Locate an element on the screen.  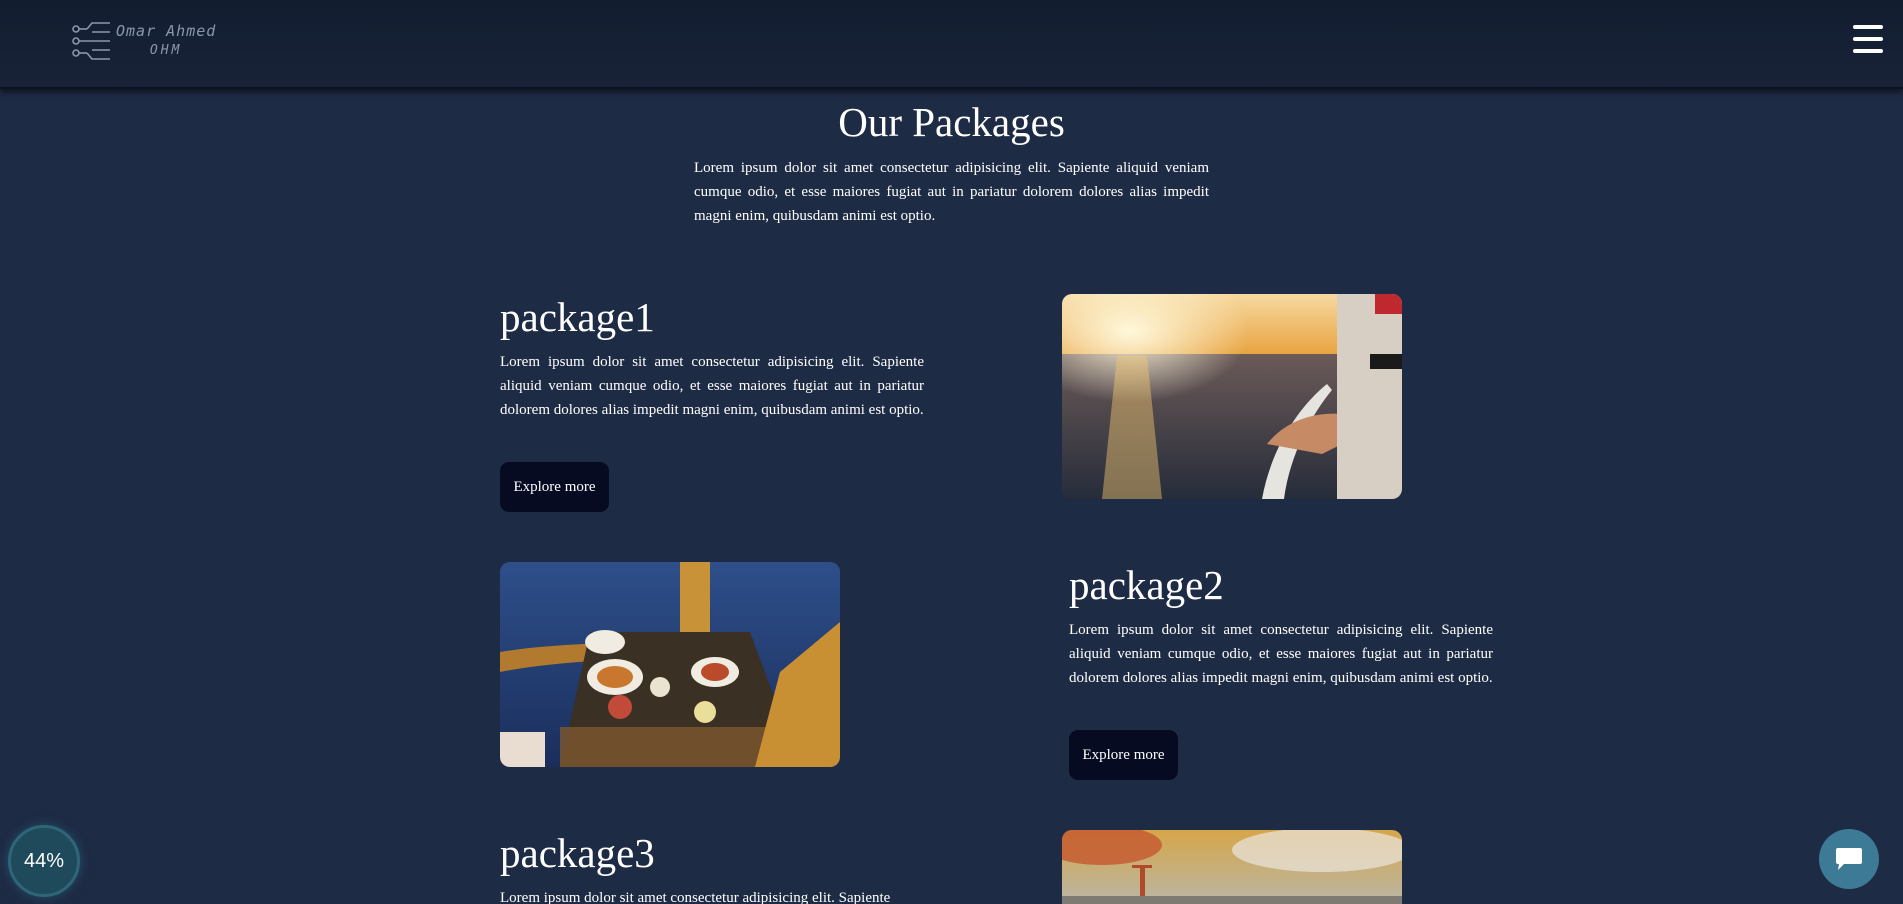
hamburger-menu-icon is located at coordinates (1868, 39).